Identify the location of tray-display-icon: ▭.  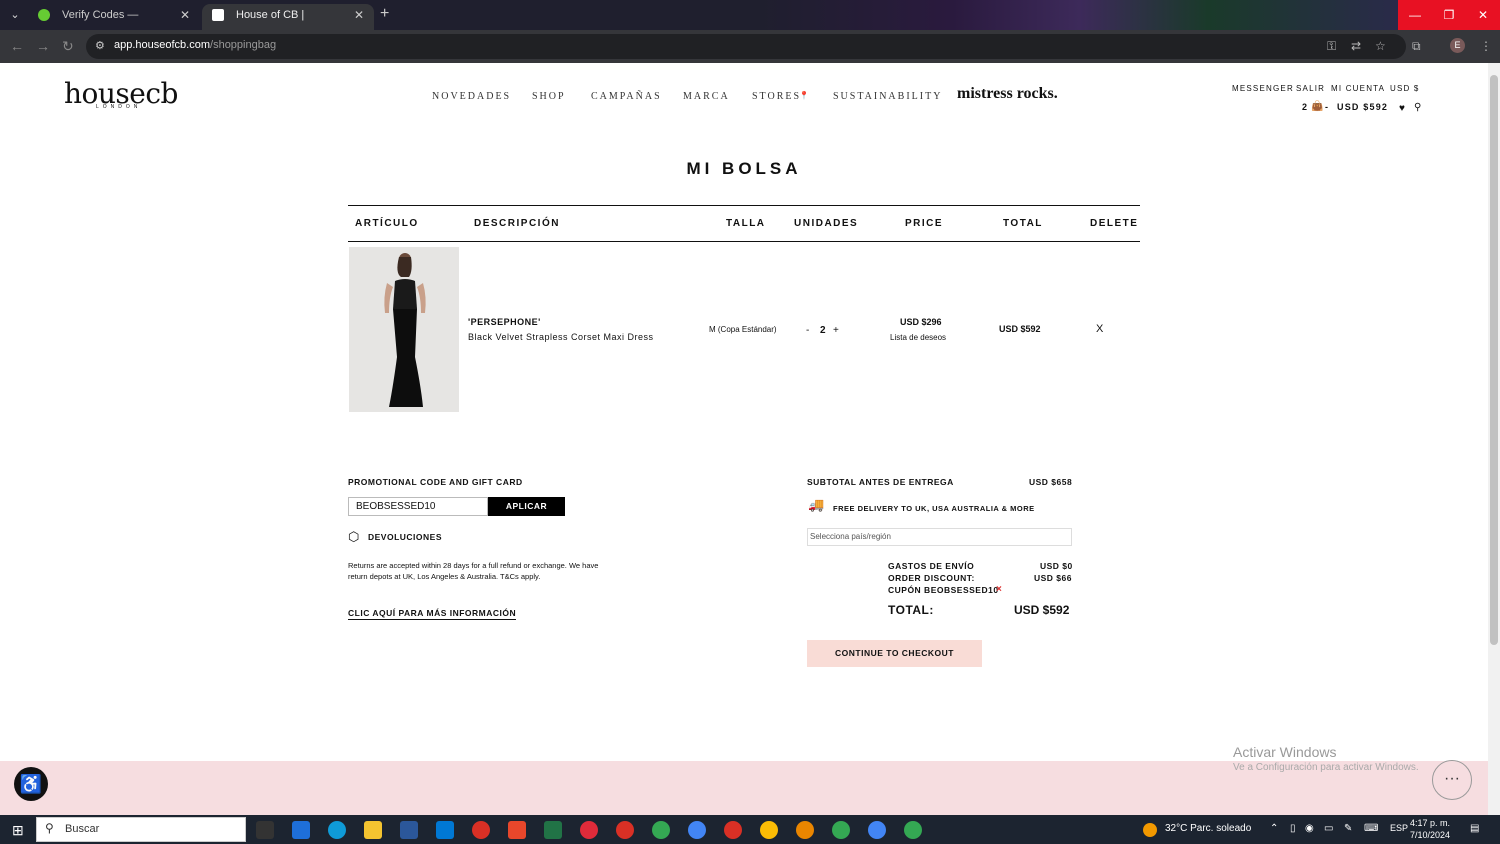
(1328, 828).